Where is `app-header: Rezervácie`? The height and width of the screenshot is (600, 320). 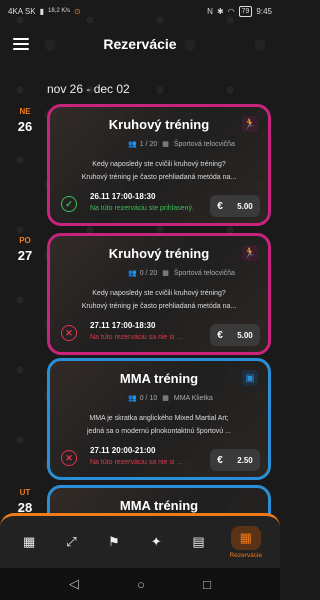 app-header: Rezervácie is located at coordinates (140, 44).